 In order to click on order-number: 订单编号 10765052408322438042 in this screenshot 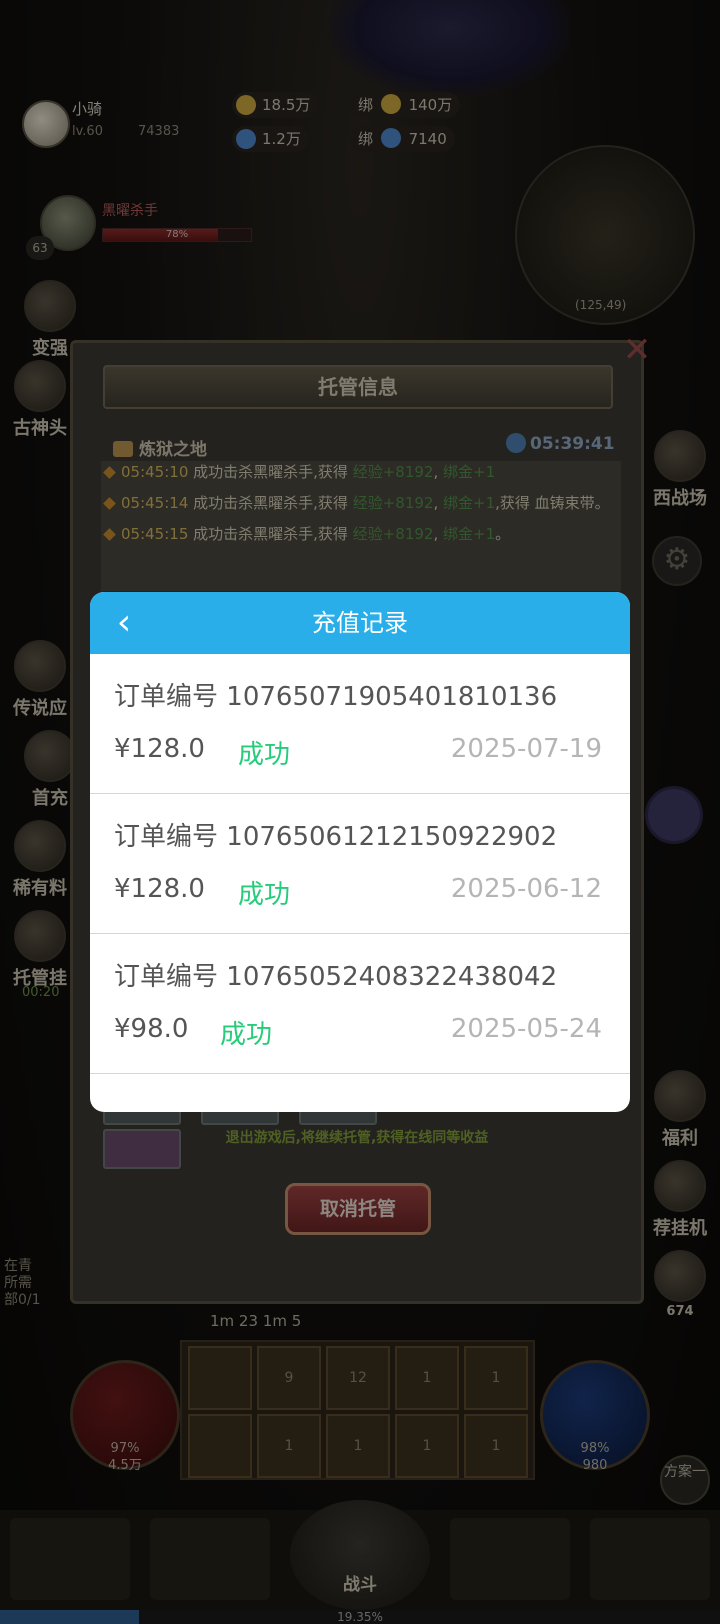, I will do `click(336, 977)`.